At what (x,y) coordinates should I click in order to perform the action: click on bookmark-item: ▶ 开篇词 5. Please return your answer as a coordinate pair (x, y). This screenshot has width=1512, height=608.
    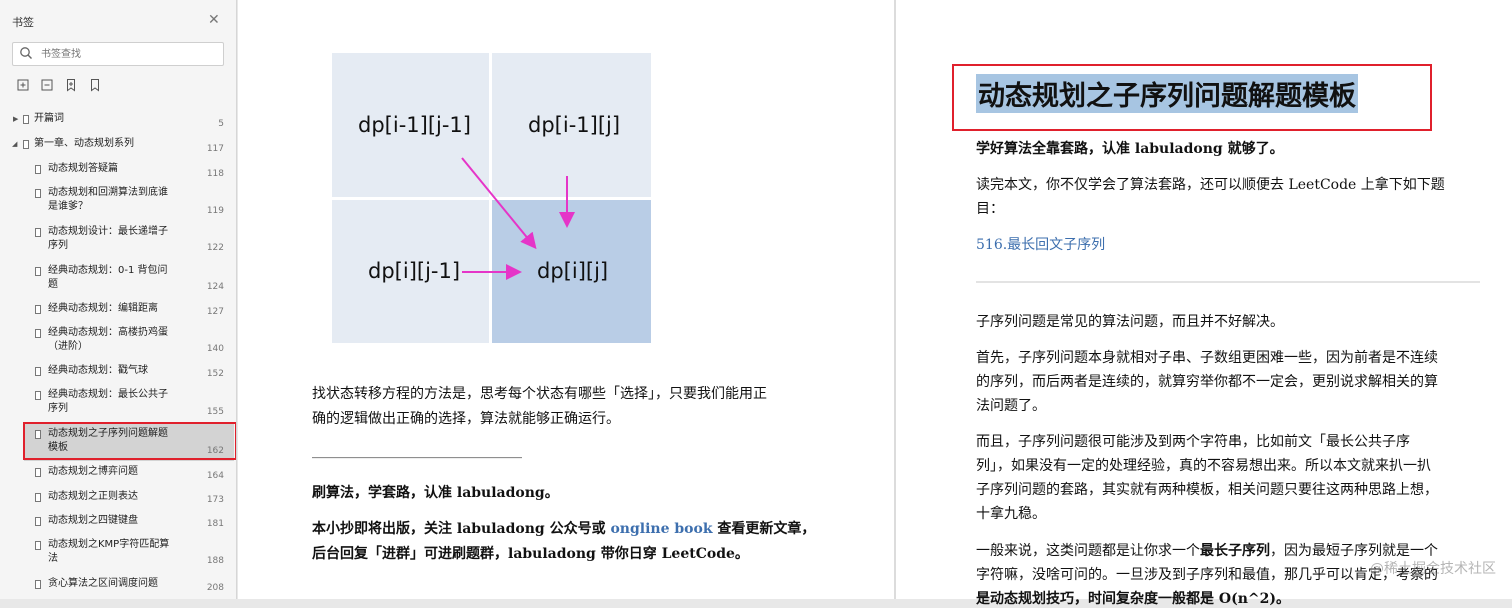
    Looking at the image, I should click on (118, 120).